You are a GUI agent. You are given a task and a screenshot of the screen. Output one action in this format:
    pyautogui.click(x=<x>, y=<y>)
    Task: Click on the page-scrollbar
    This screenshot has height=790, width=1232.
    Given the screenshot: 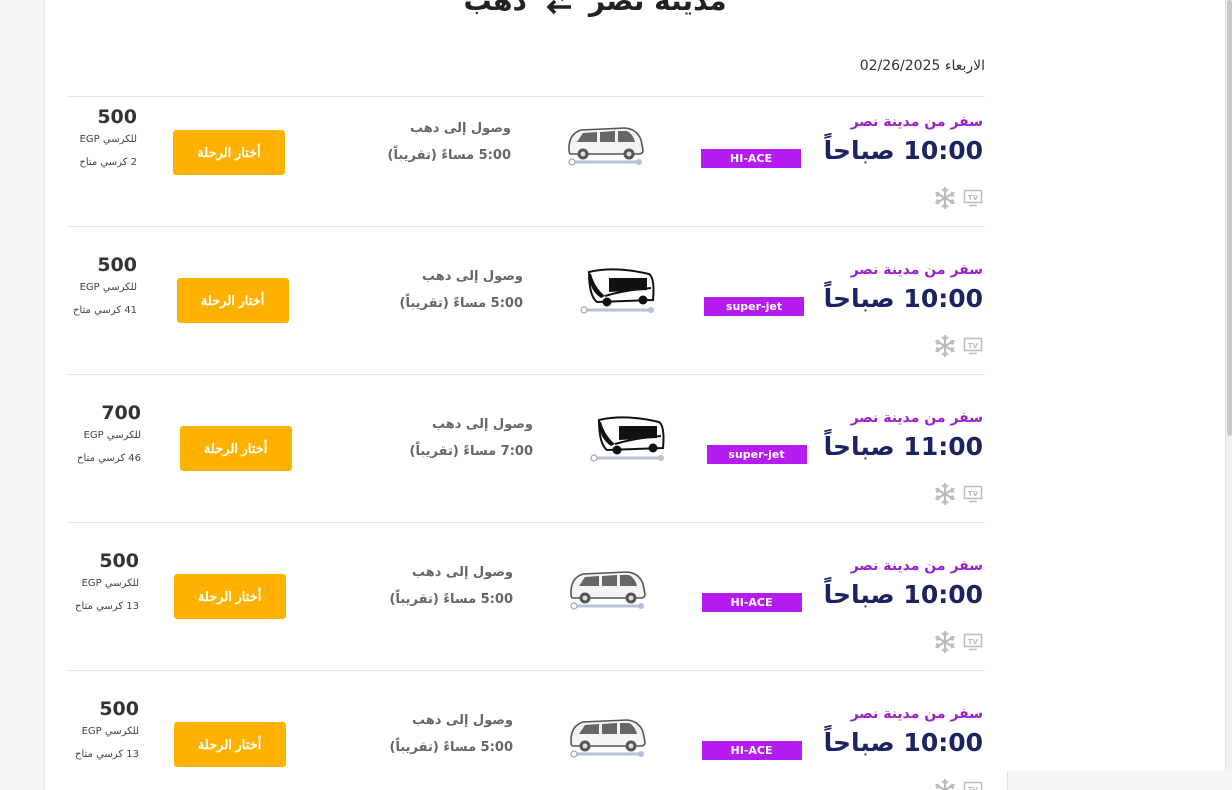 What is the action you would take?
    pyautogui.click(x=1228, y=385)
    